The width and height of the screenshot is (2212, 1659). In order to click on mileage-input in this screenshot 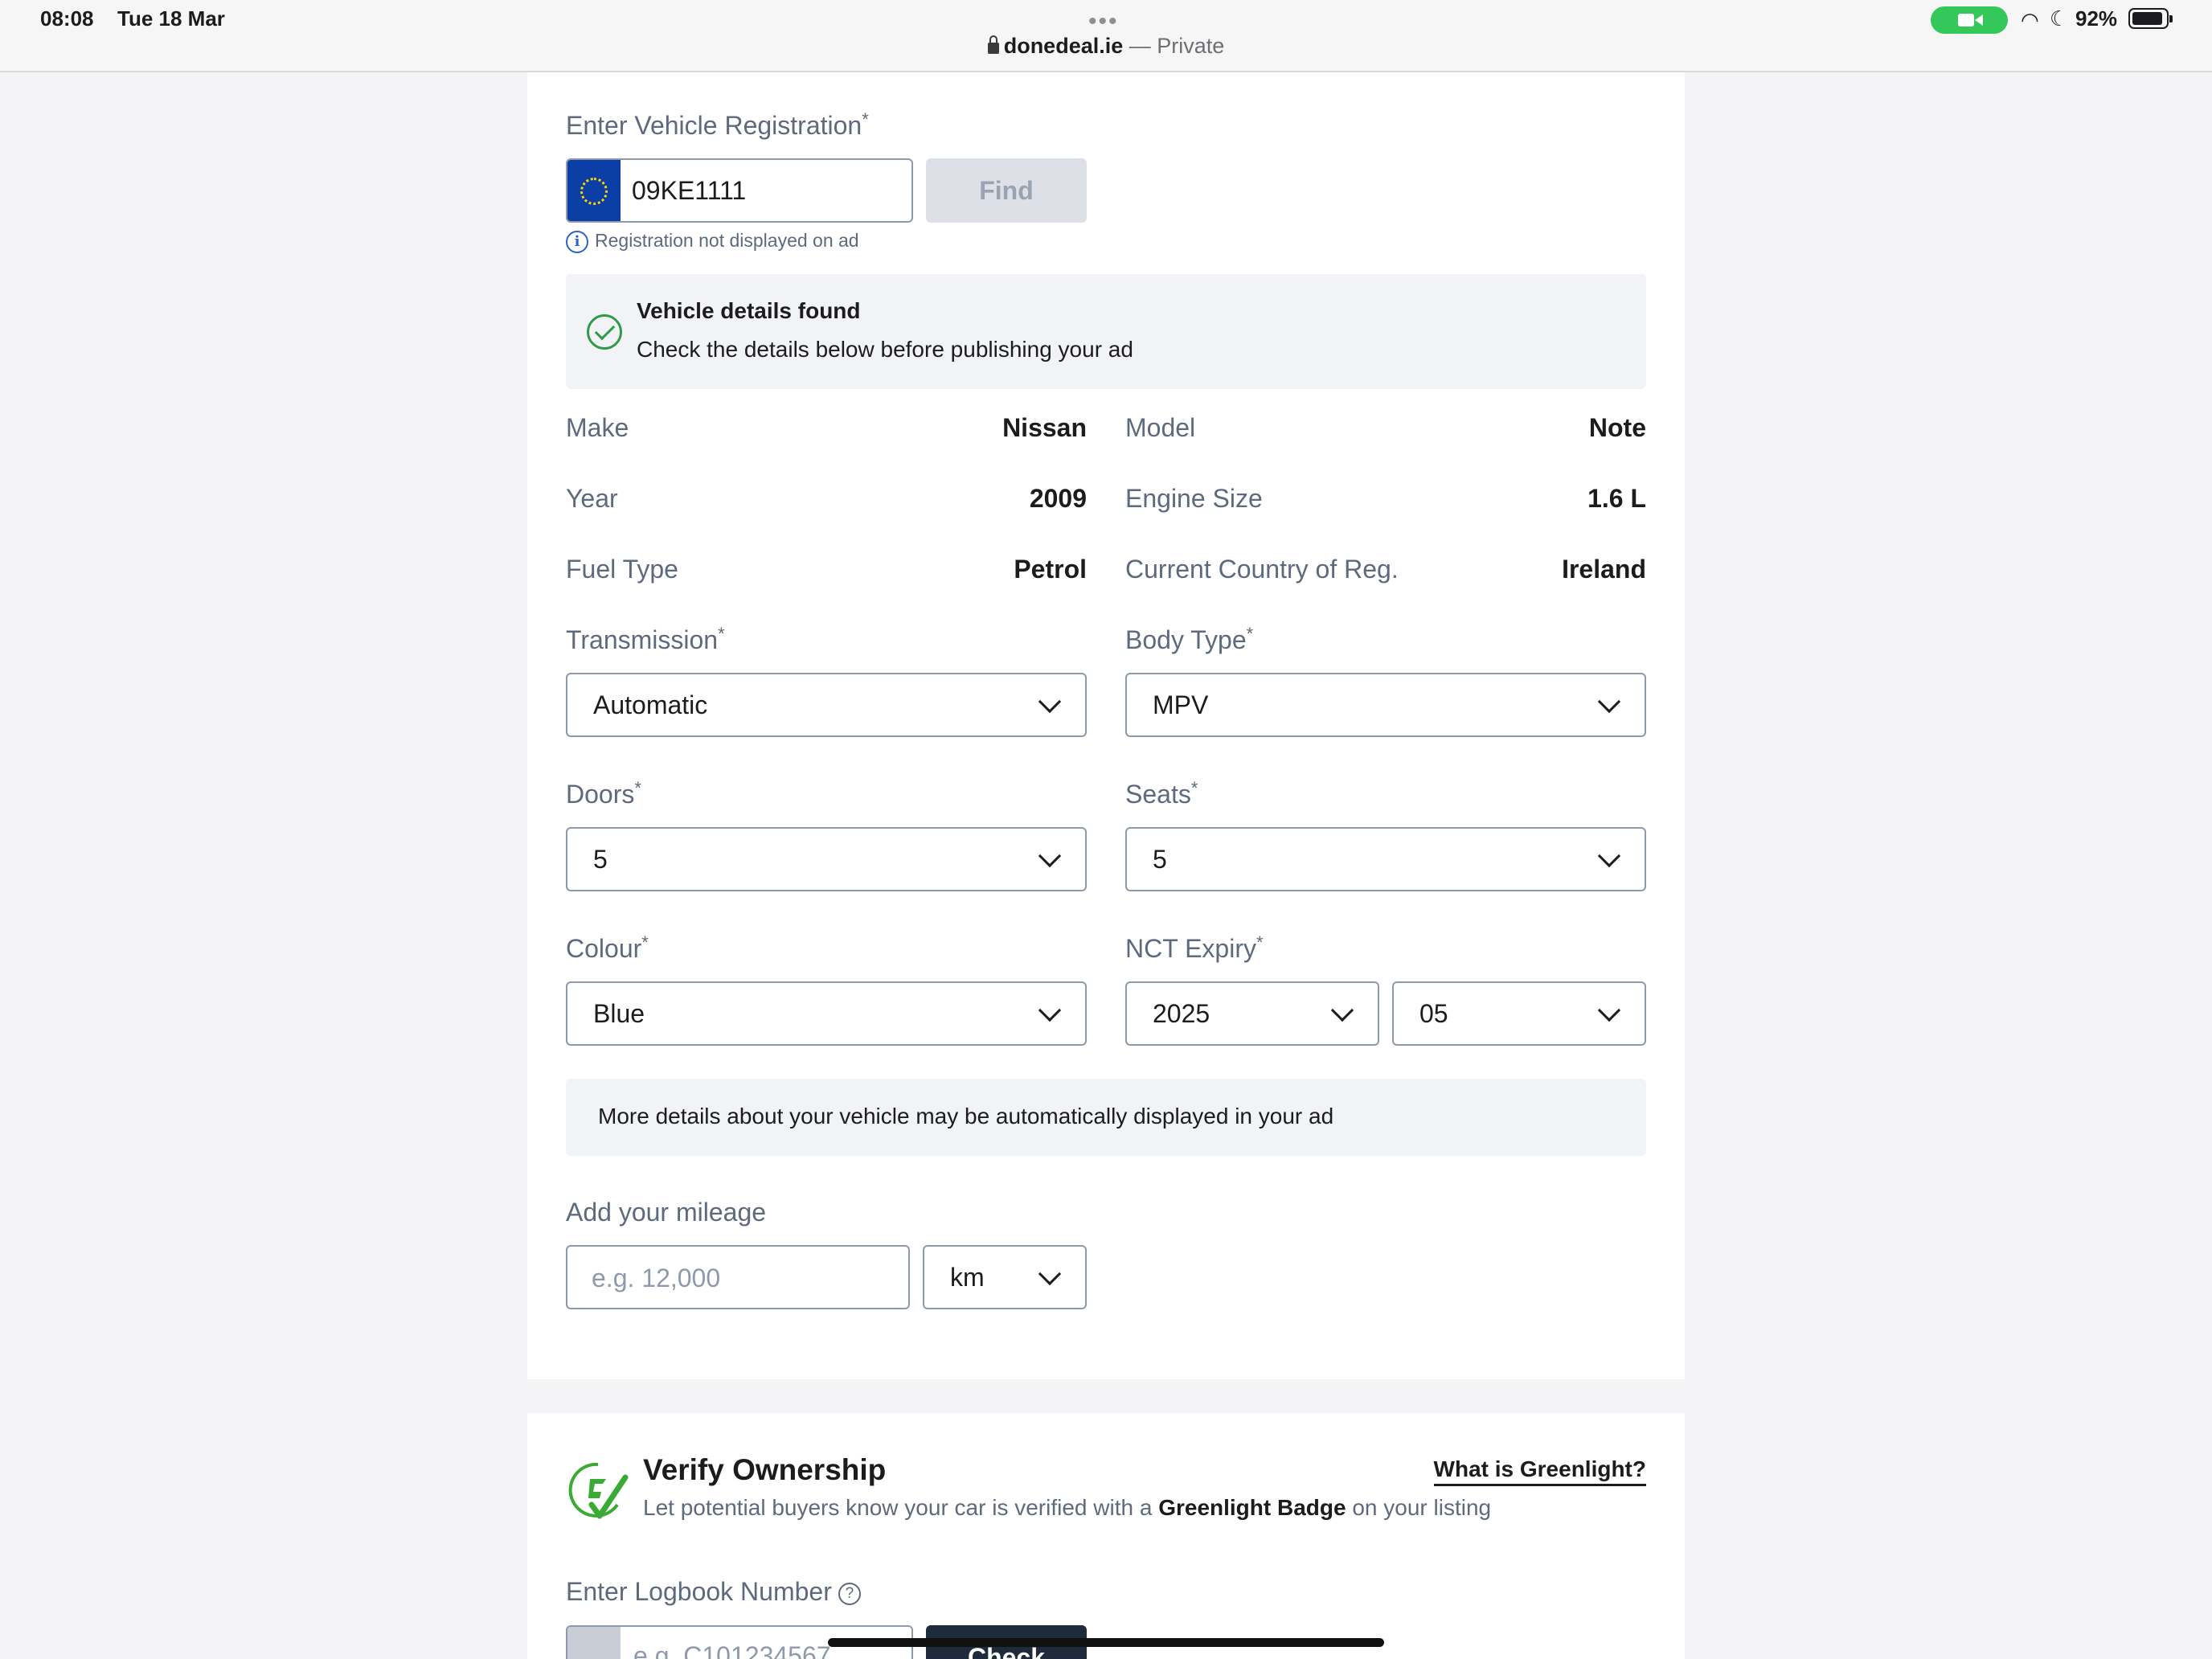, I will do `click(736, 1278)`.